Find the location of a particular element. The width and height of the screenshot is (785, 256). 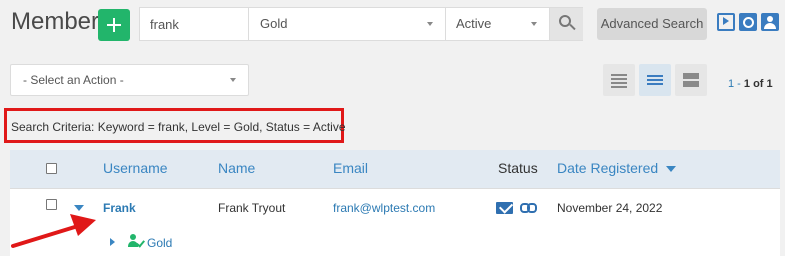

list-compact-view-button is located at coordinates (619, 80).